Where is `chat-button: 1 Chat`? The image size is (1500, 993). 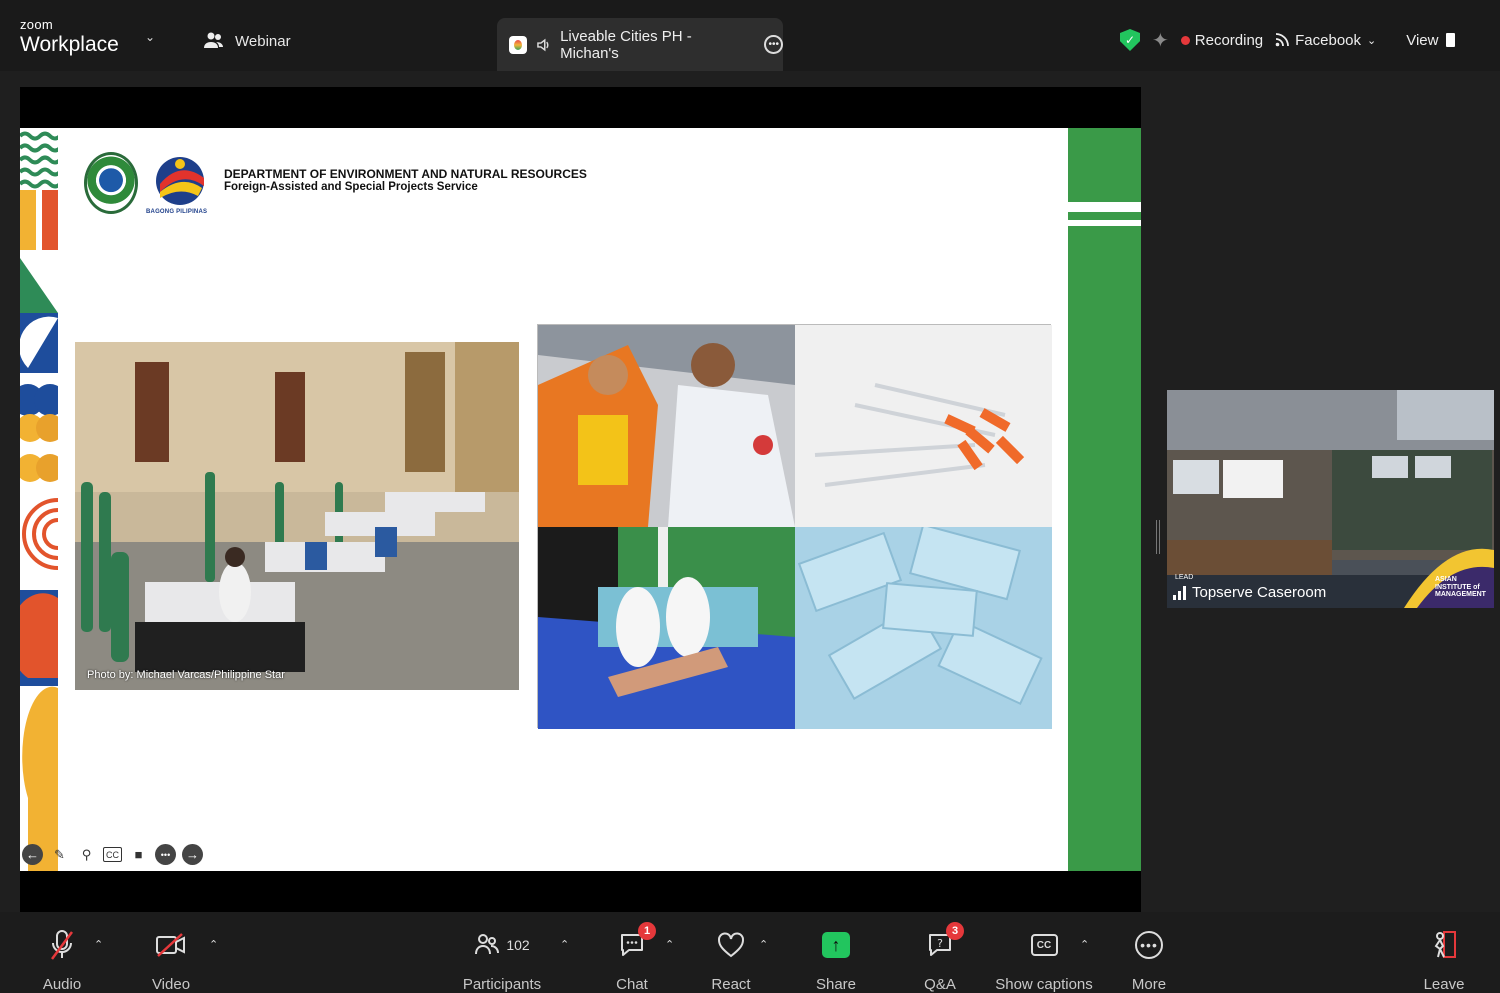 chat-button: 1 Chat is located at coordinates (634, 952).